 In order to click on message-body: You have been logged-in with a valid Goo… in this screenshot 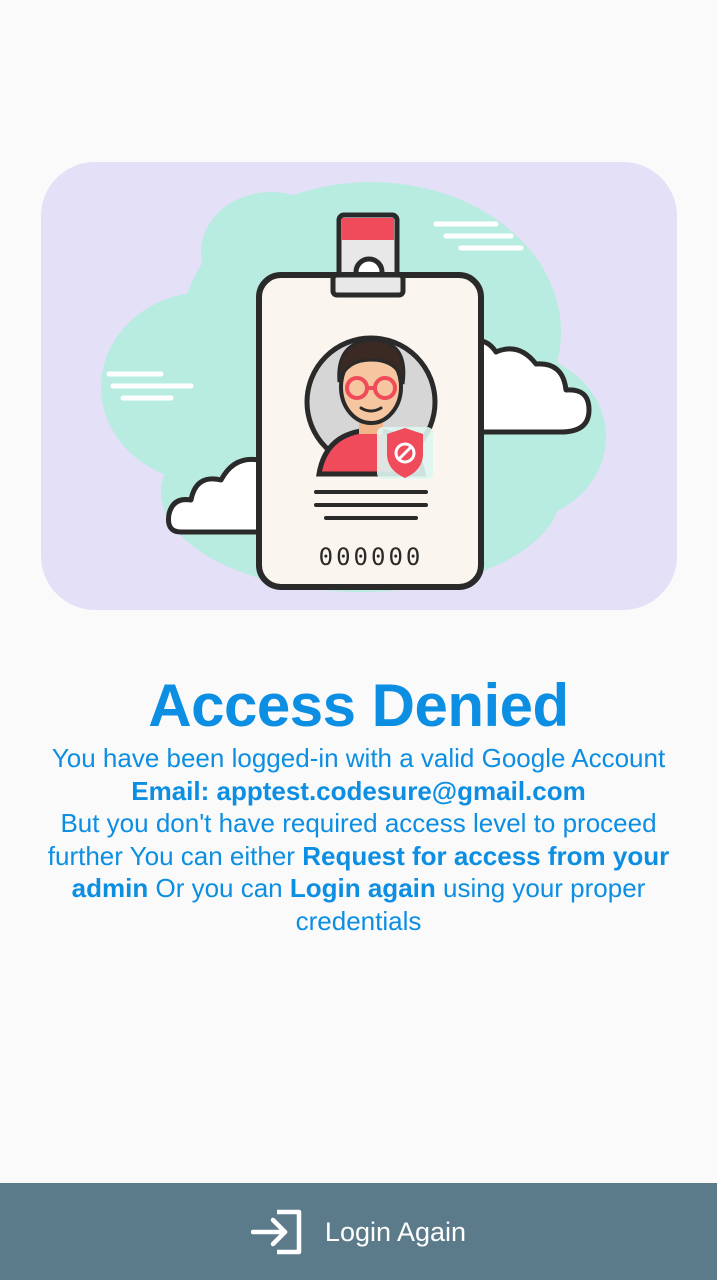, I will do `click(358, 839)`.